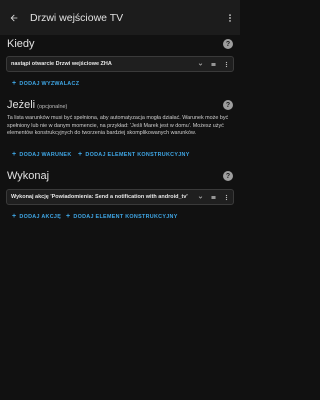 This screenshot has width=320, height=400. I want to click on app-bar: Drzwi wejściowe TV, so click(120, 17).